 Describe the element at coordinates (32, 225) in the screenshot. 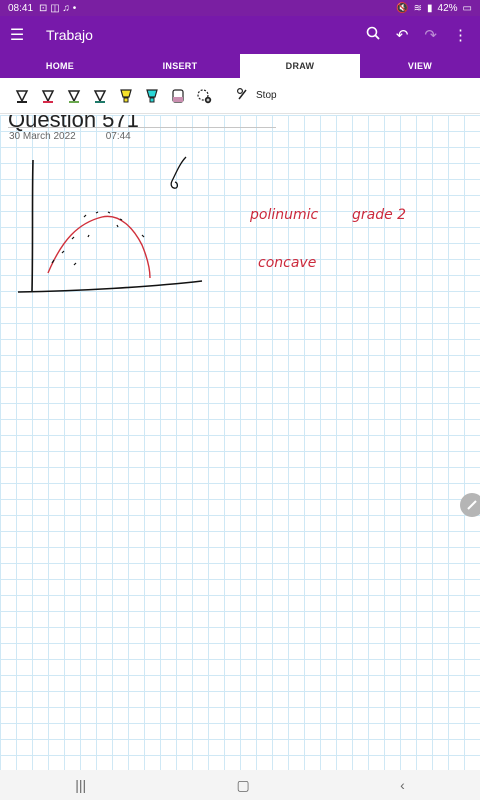

I see `ink-y-axis` at that location.